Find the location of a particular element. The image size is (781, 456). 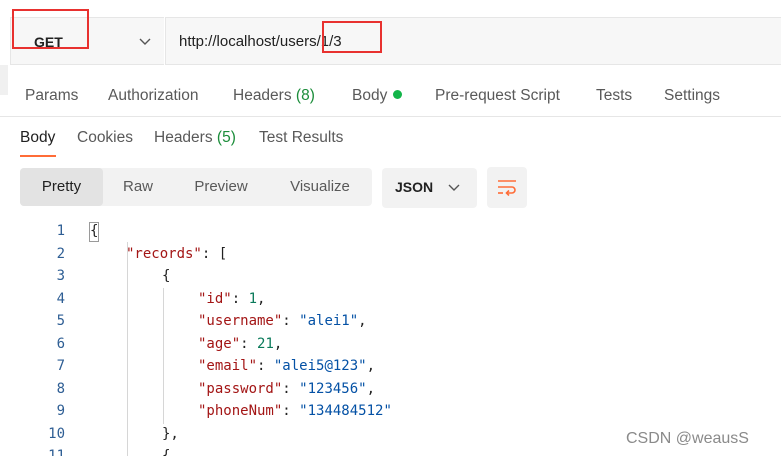

code-line: "id": 1, is located at coordinates (231, 299).